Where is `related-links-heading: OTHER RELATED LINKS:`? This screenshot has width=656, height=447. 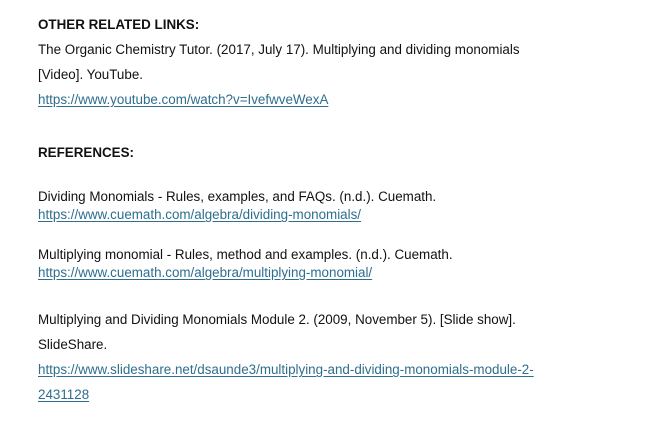
related-links-heading: OTHER RELATED LINKS: is located at coordinates (119, 24).